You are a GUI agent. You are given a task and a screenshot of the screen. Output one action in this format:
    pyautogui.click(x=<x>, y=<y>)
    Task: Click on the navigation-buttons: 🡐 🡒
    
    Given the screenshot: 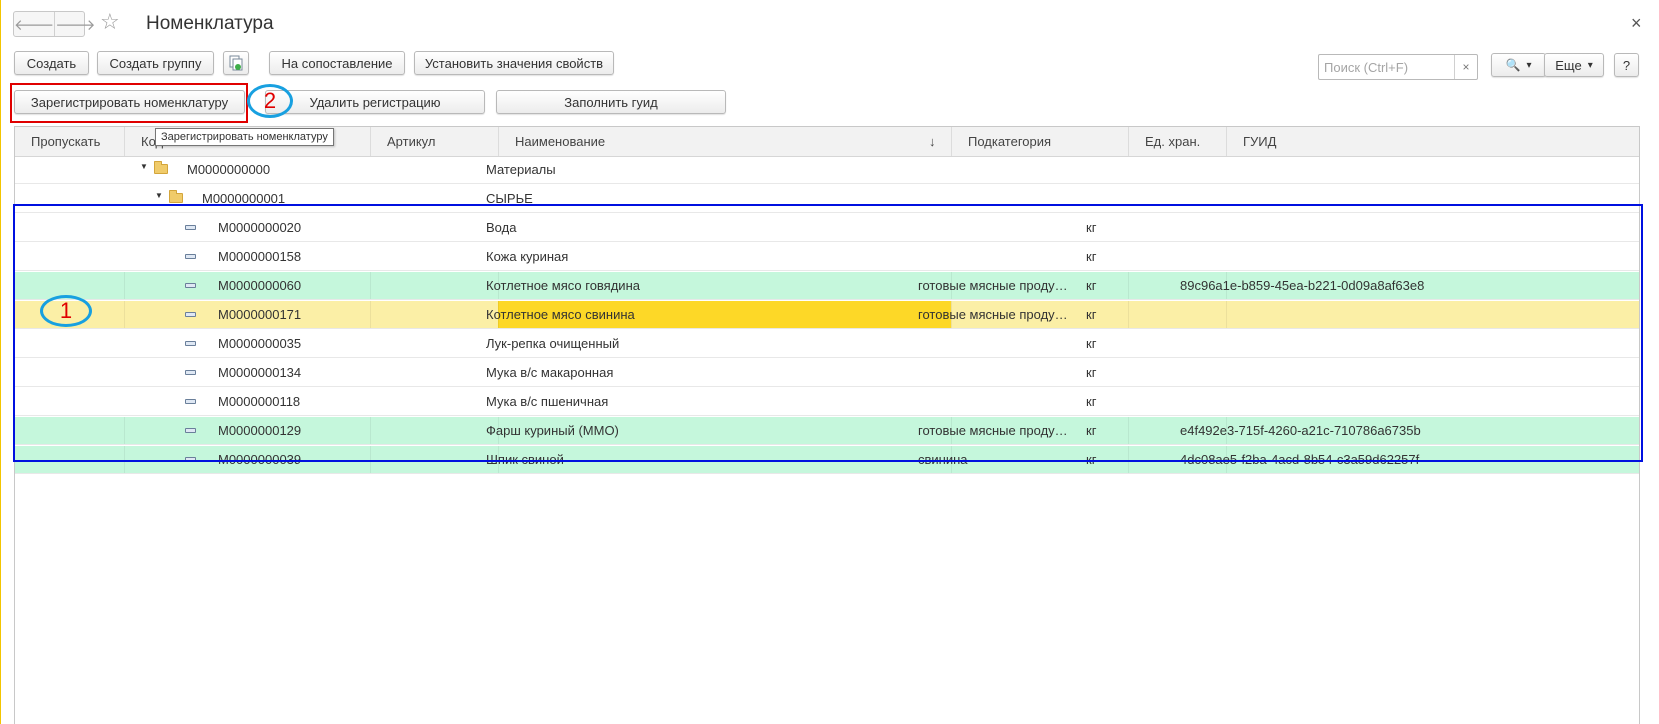 What is the action you would take?
    pyautogui.click(x=54, y=24)
    